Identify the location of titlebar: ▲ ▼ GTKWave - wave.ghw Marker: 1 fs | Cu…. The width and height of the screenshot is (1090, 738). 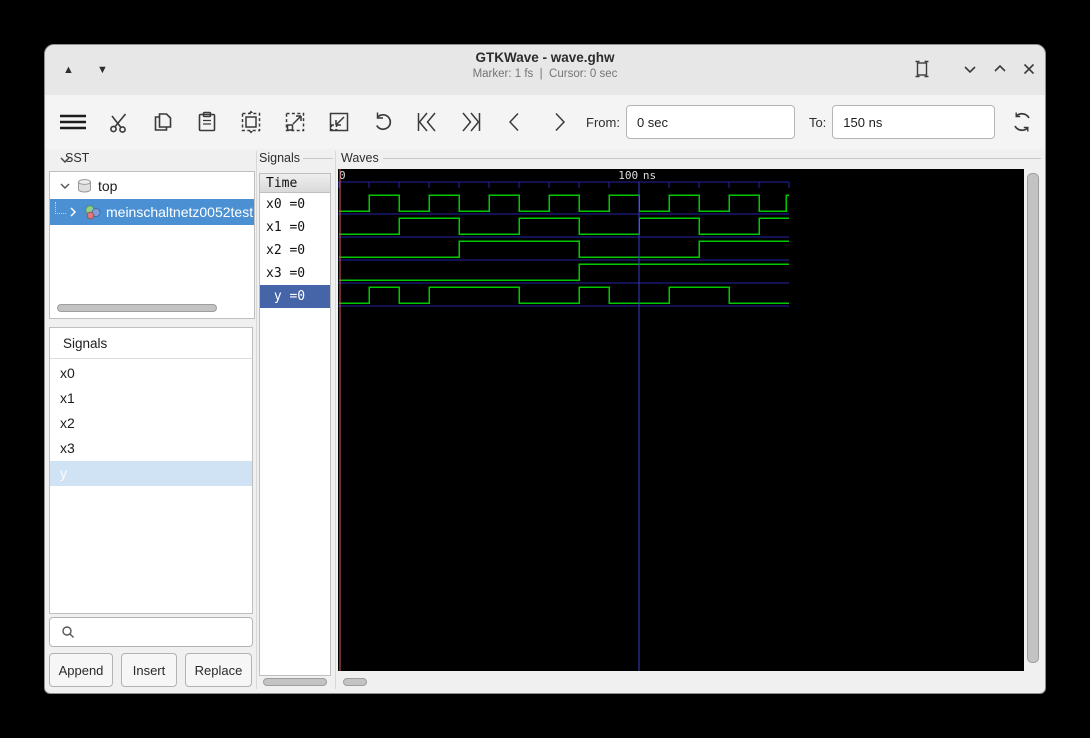
(545, 70).